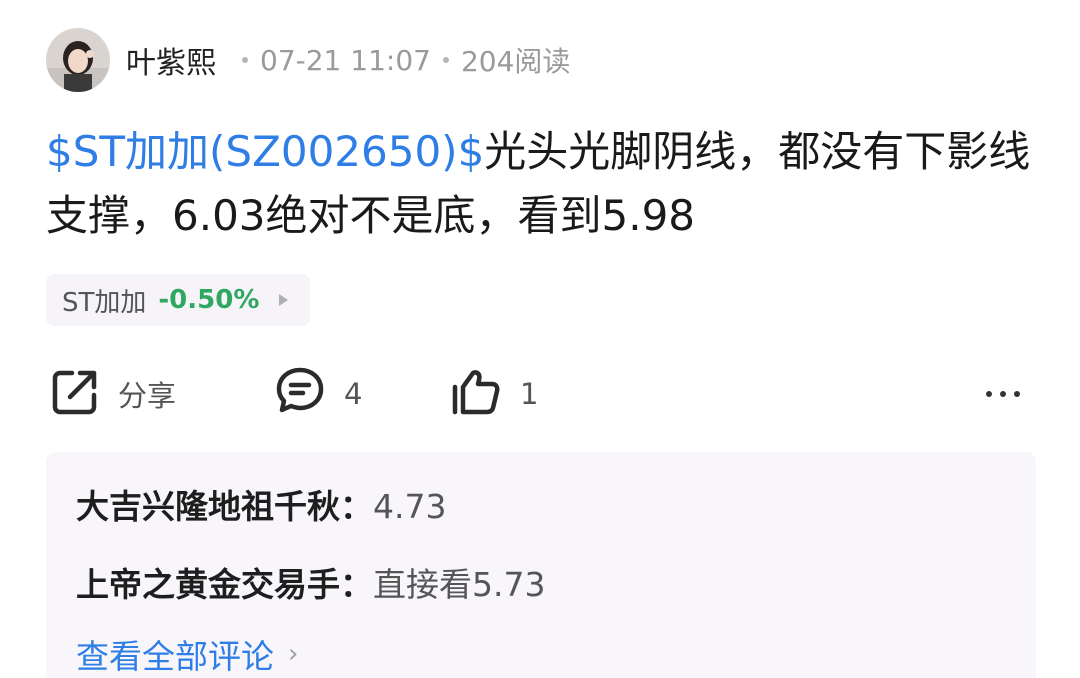 This screenshot has height=678, width=1080. Describe the element at coordinates (515, 61) in the screenshot. I see `read-count: 204阅读` at that location.